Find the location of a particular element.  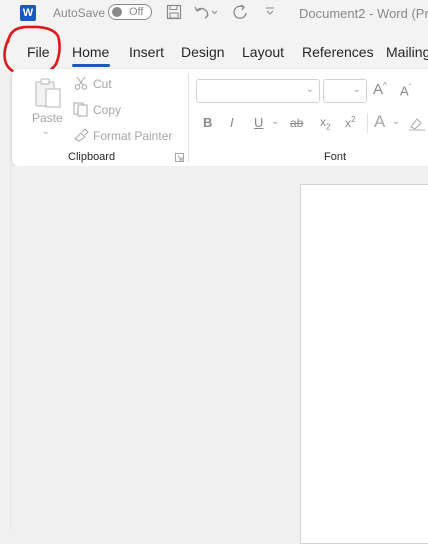

autosave-toggle: Off is located at coordinates (130, 12).